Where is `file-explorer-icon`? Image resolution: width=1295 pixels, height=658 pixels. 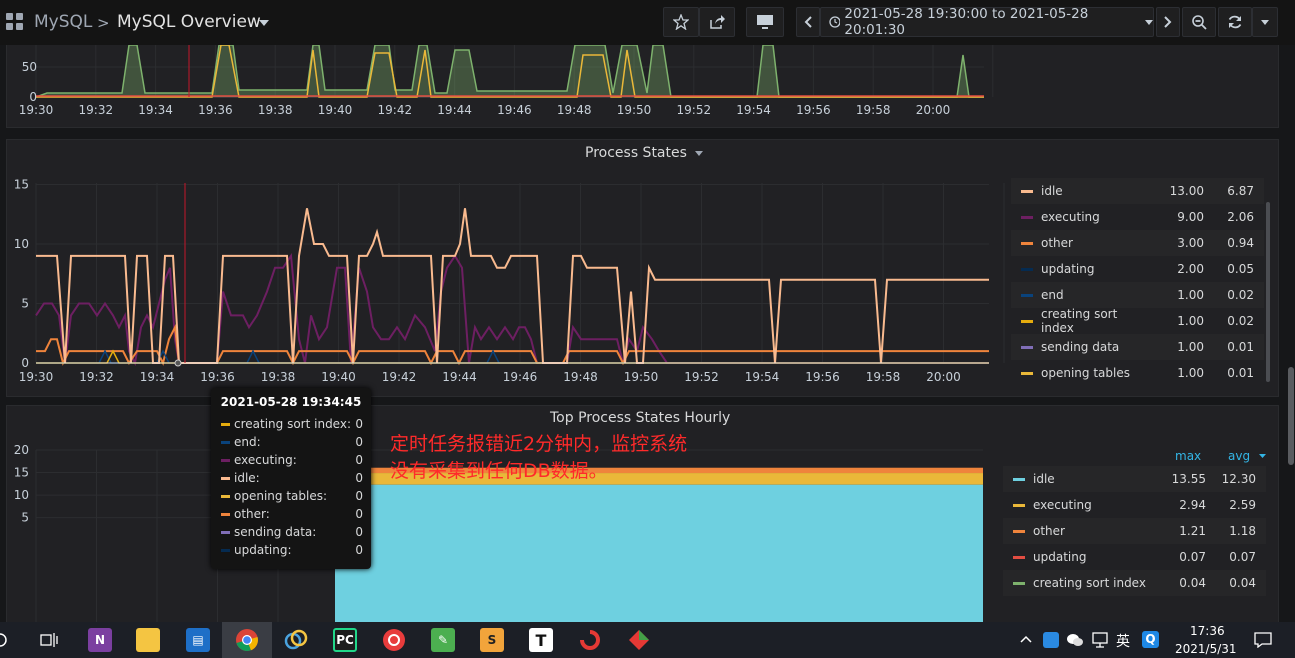 file-explorer-icon is located at coordinates (148, 640).